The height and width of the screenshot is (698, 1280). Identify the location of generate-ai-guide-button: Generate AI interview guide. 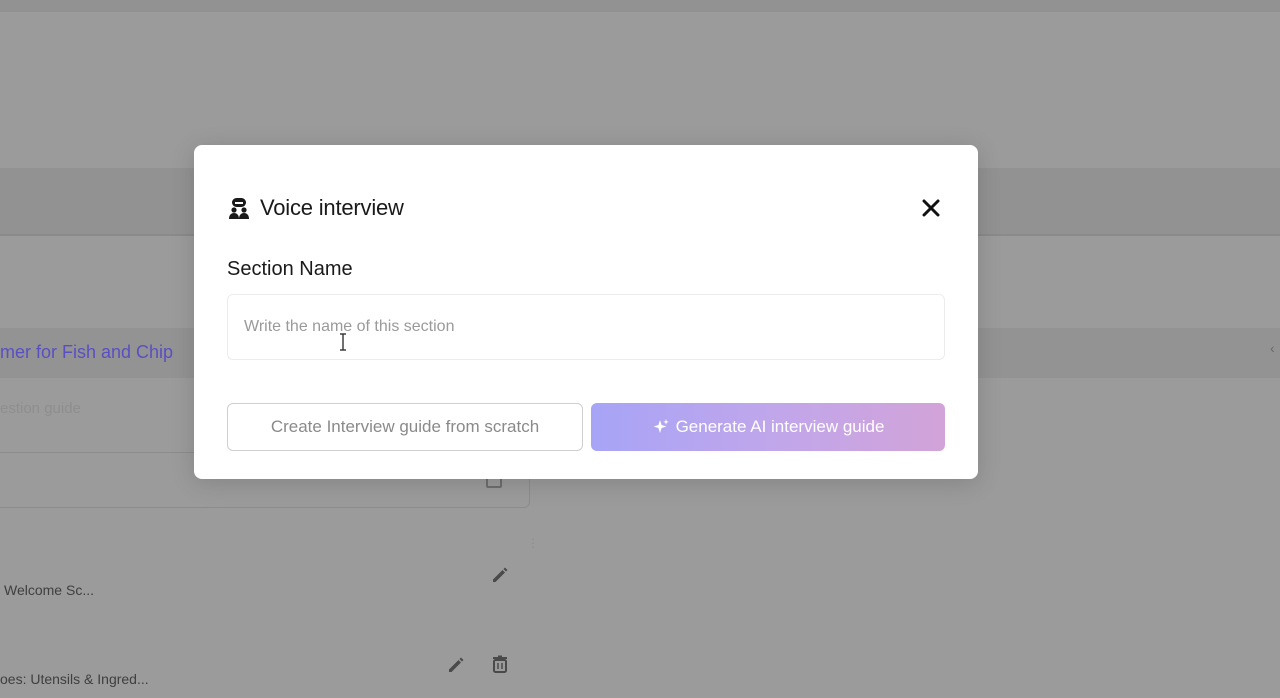
(768, 427).